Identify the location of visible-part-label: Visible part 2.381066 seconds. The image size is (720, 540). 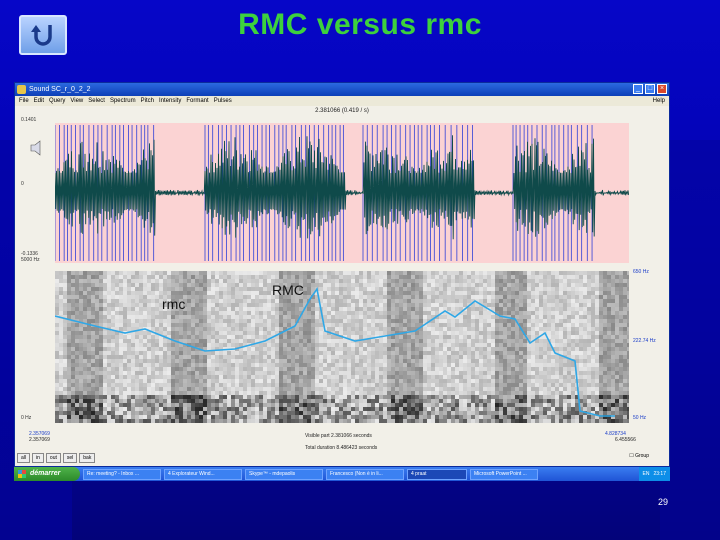
(338, 436).